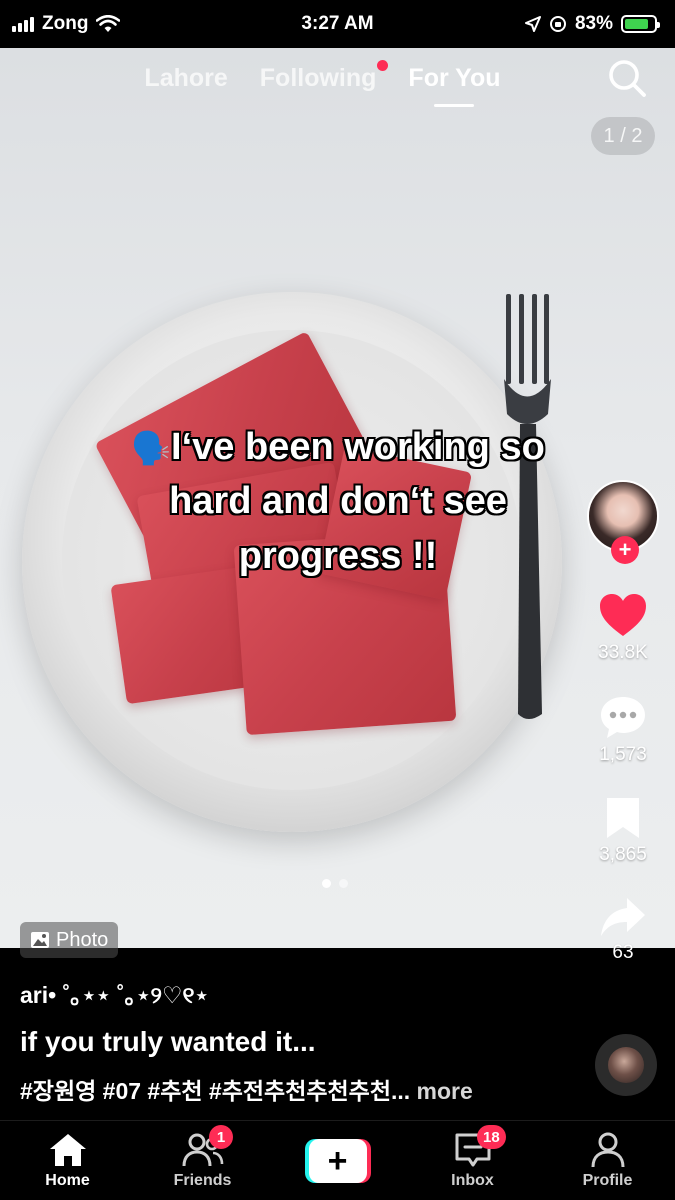 Image resolution: width=675 pixels, height=1200 pixels. Describe the element at coordinates (625, 550) in the screenshot. I see `follow-button: +` at that location.